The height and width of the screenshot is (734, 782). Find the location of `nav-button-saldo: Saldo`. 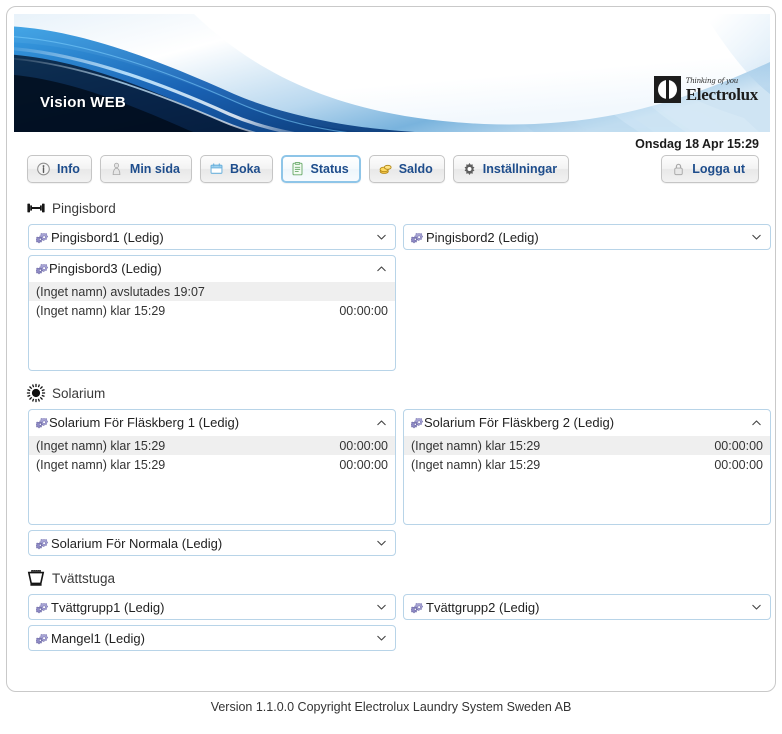

nav-button-saldo: Saldo is located at coordinates (406, 169).